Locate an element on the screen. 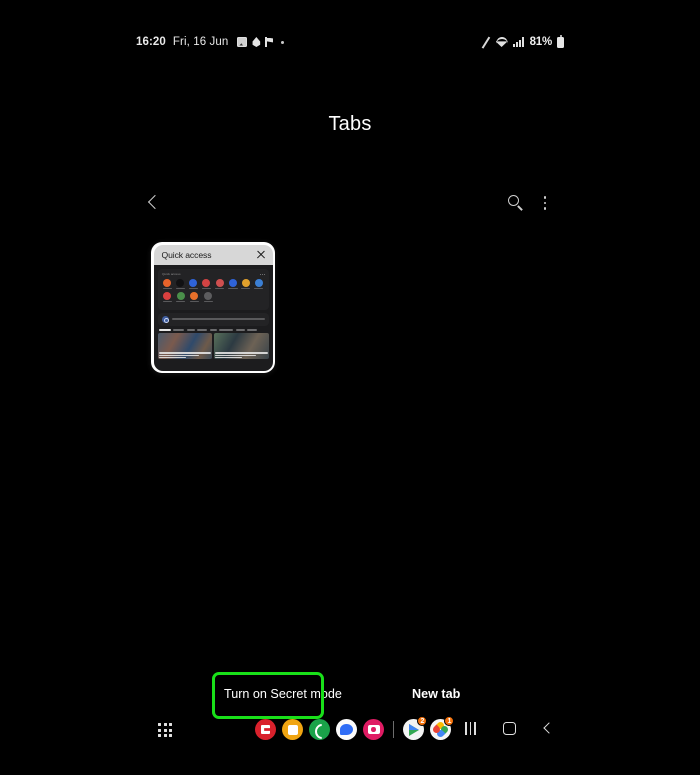  preview-news-row is located at coordinates (213, 346).